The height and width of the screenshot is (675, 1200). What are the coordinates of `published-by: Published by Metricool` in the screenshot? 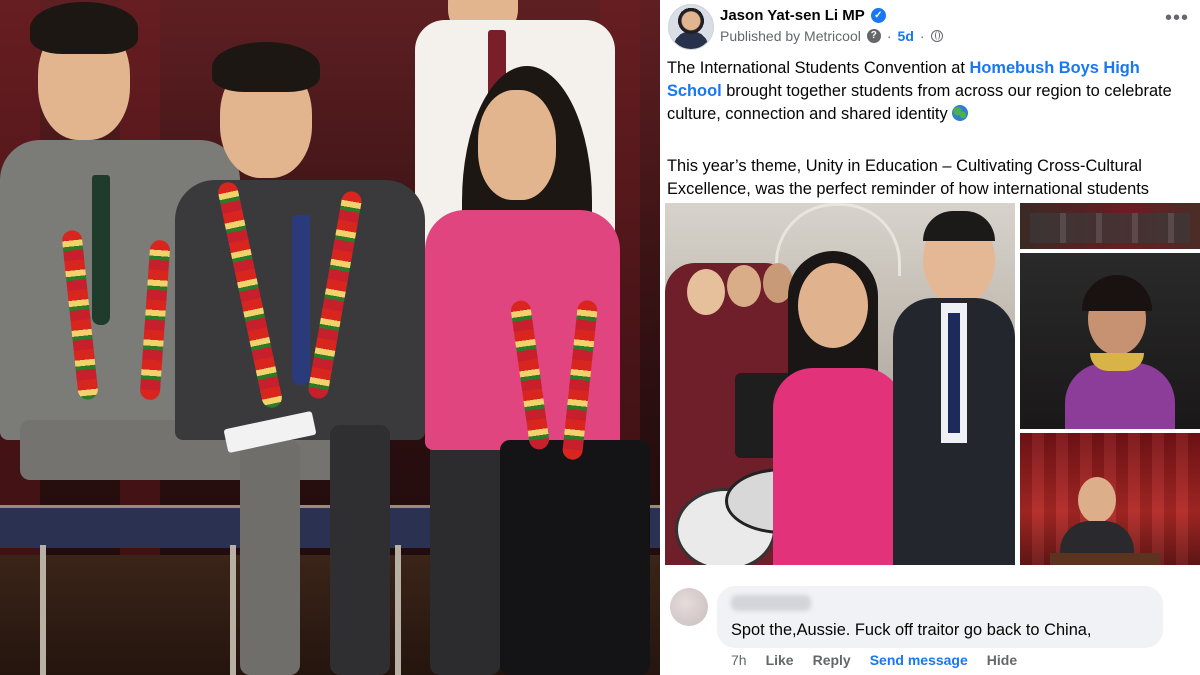 It's located at (790, 36).